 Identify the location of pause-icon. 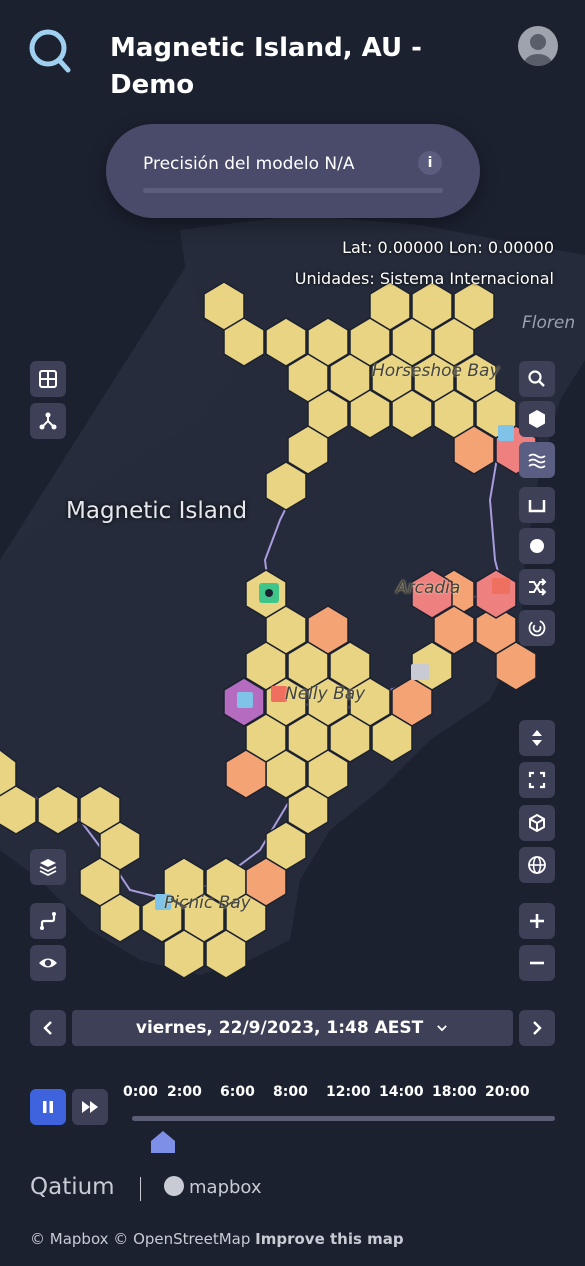
(48, 1107).